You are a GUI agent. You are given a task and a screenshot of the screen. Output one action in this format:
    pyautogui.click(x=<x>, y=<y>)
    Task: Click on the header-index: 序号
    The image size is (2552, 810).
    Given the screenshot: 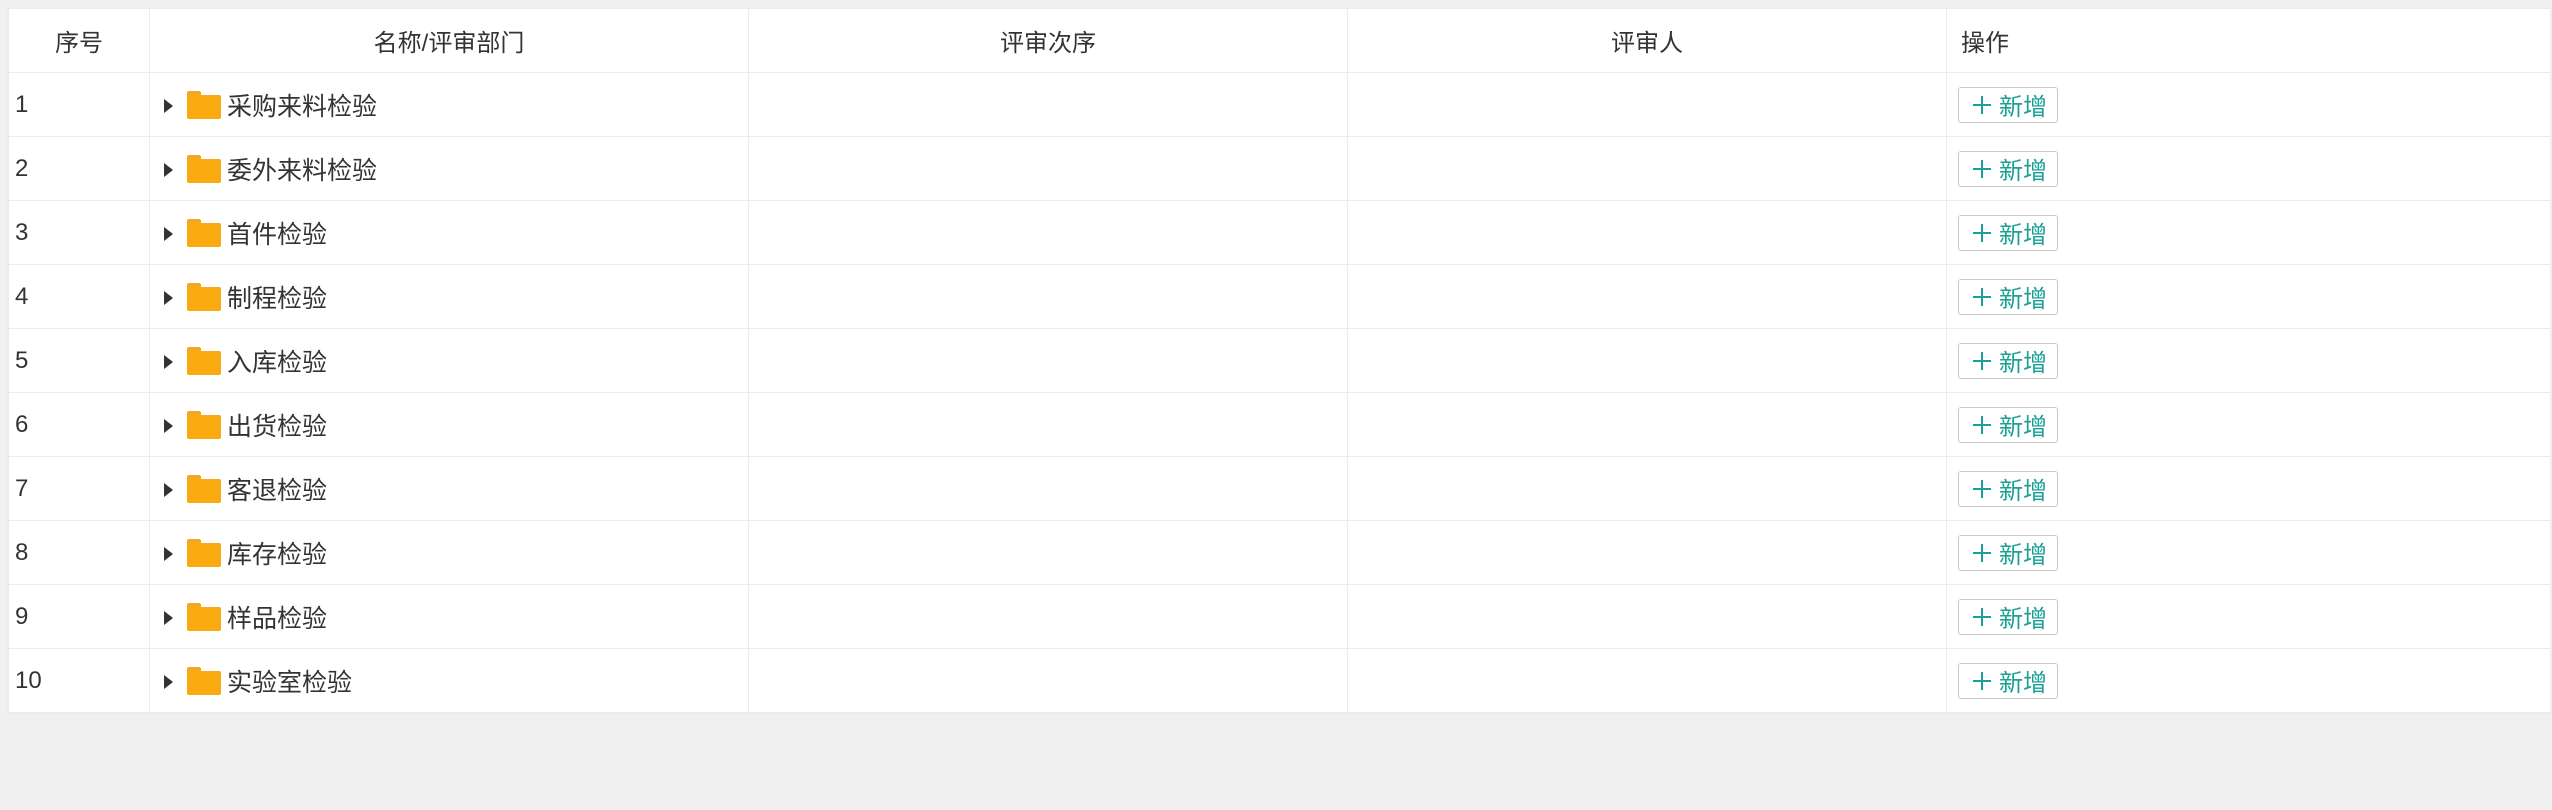 What is the action you would take?
    pyautogui.click(x=79, y=40)
    